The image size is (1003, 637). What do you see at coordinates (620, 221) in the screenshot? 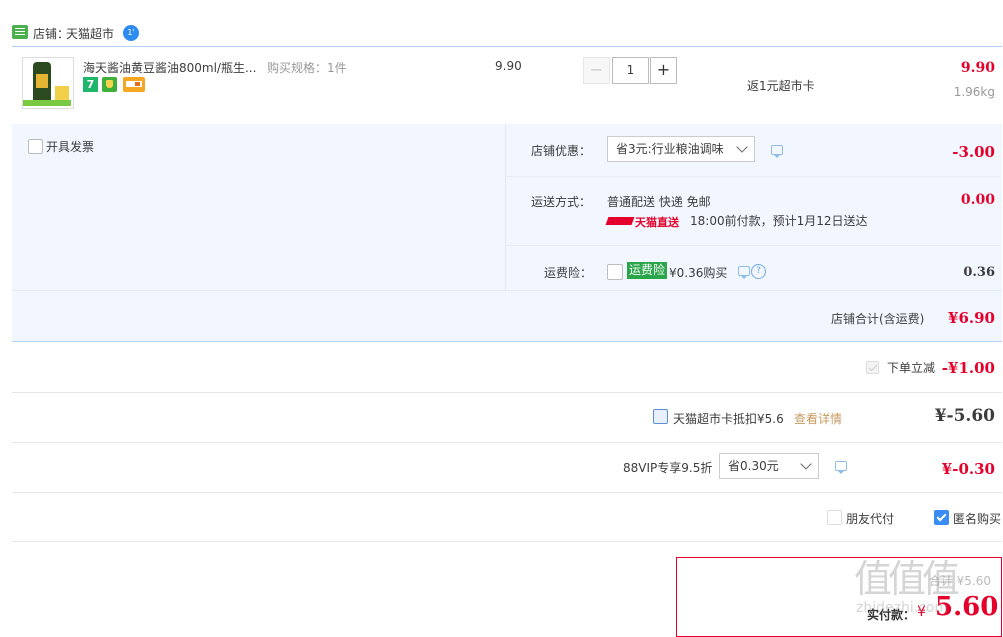
I see `truck-icon` at bounding box center [620, 221].